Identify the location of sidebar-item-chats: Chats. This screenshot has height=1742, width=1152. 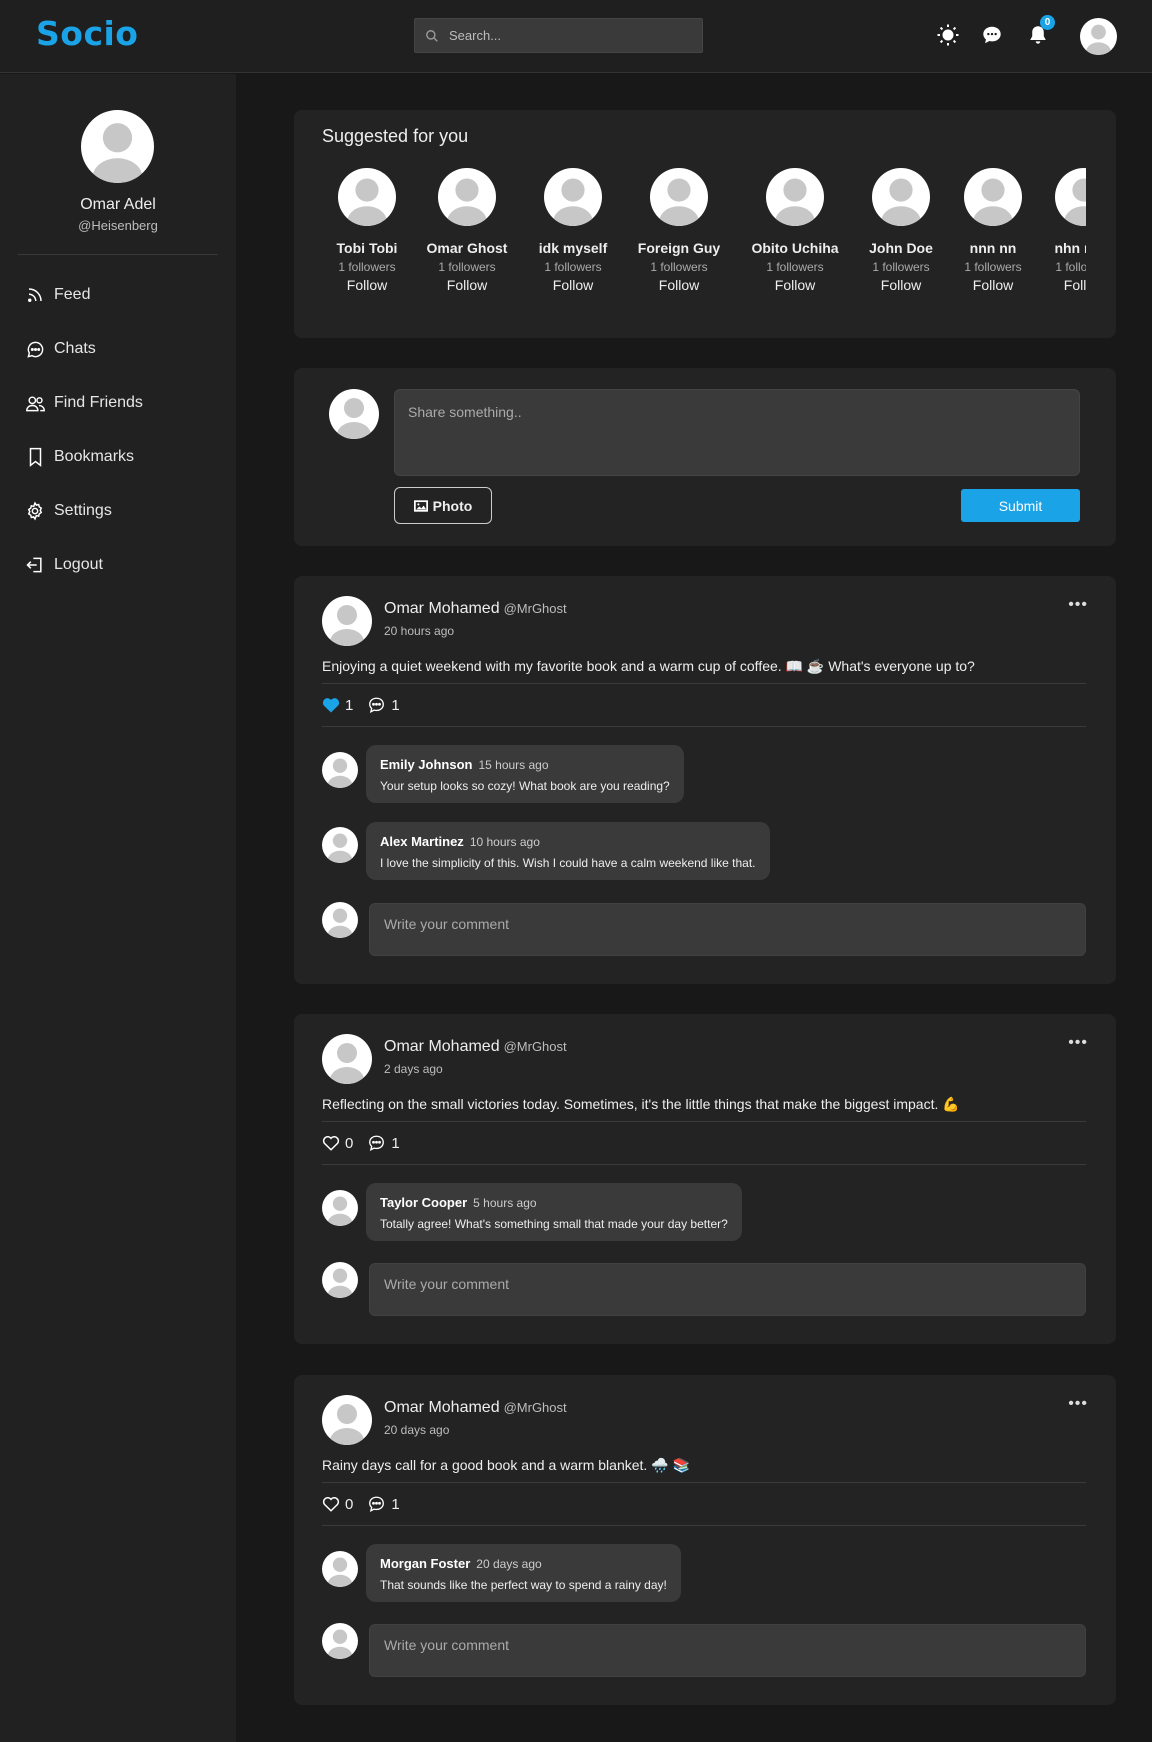
(83, 349).